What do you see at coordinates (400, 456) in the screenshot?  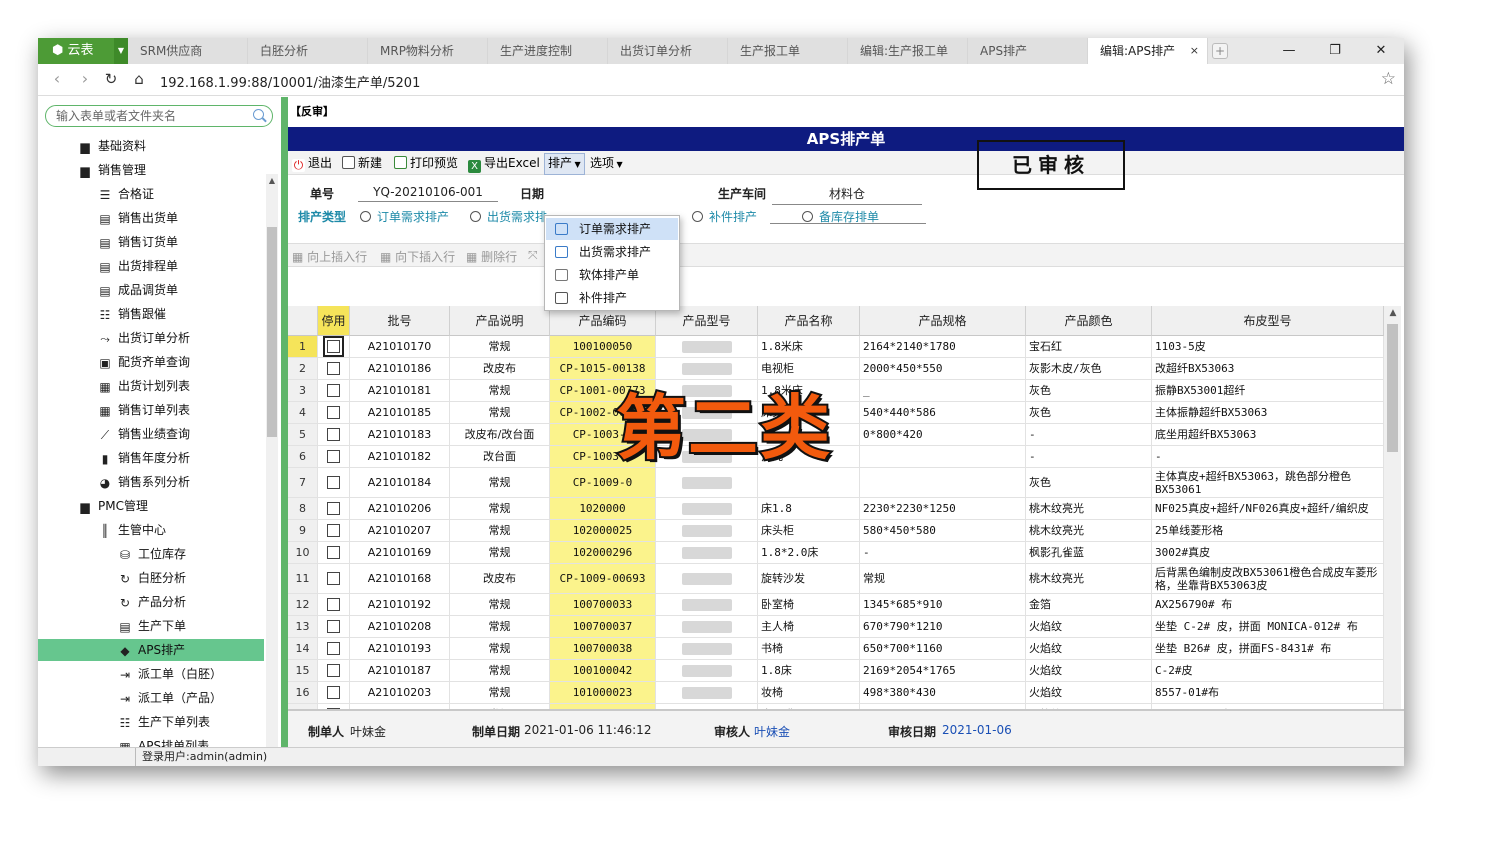 I see `batch-cell: A21010182` at bounding box center [400, 456].